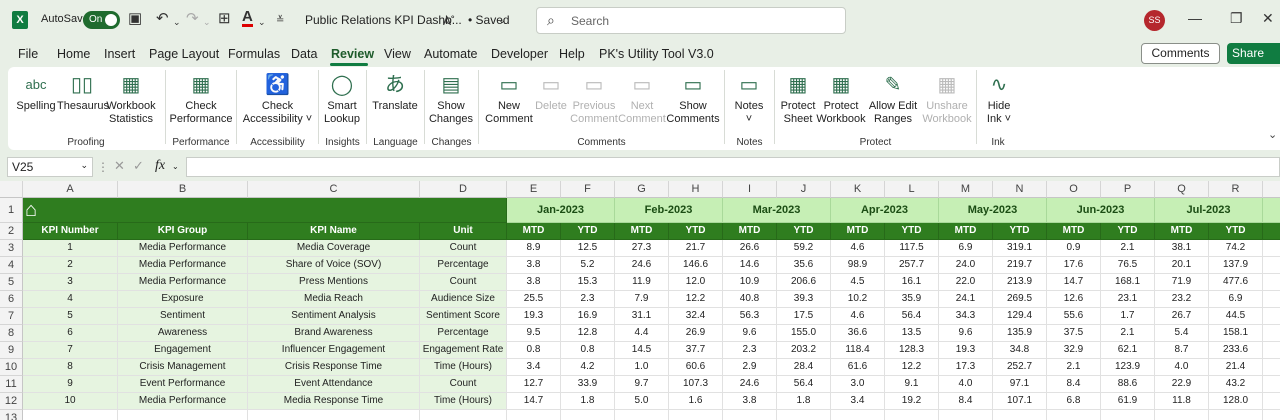  I want to click on table-cell: 23.1, so click(1128, 299).